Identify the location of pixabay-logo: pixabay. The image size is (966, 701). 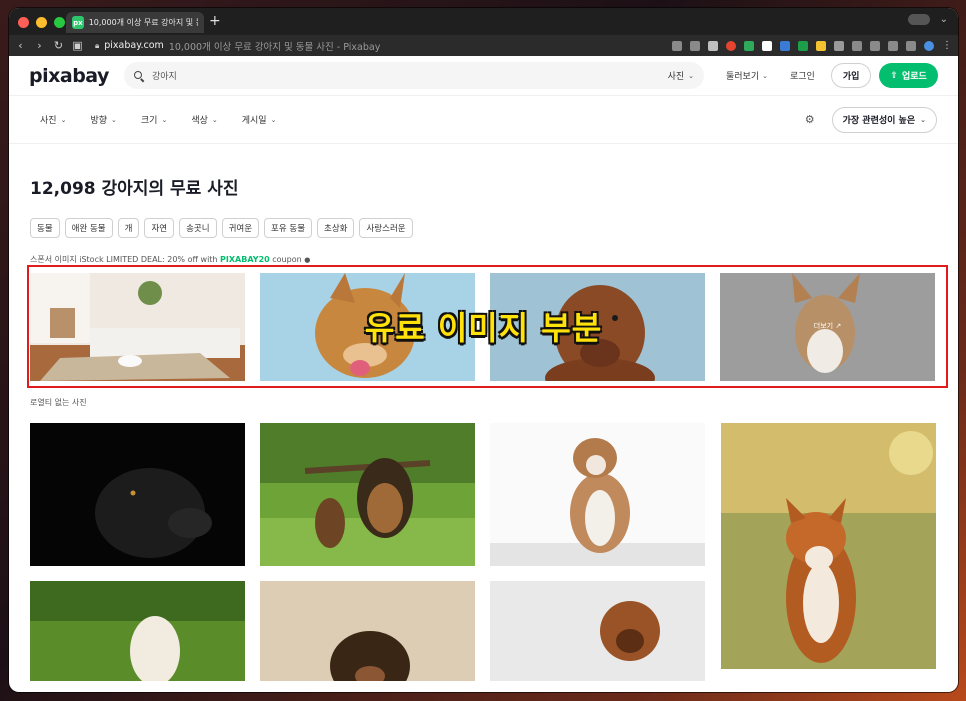
(73, 76).